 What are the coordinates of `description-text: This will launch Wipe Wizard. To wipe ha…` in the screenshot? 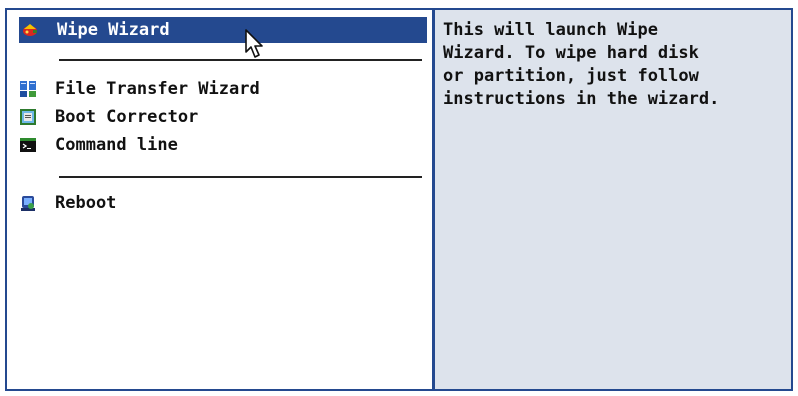 It's located at (581, 64).